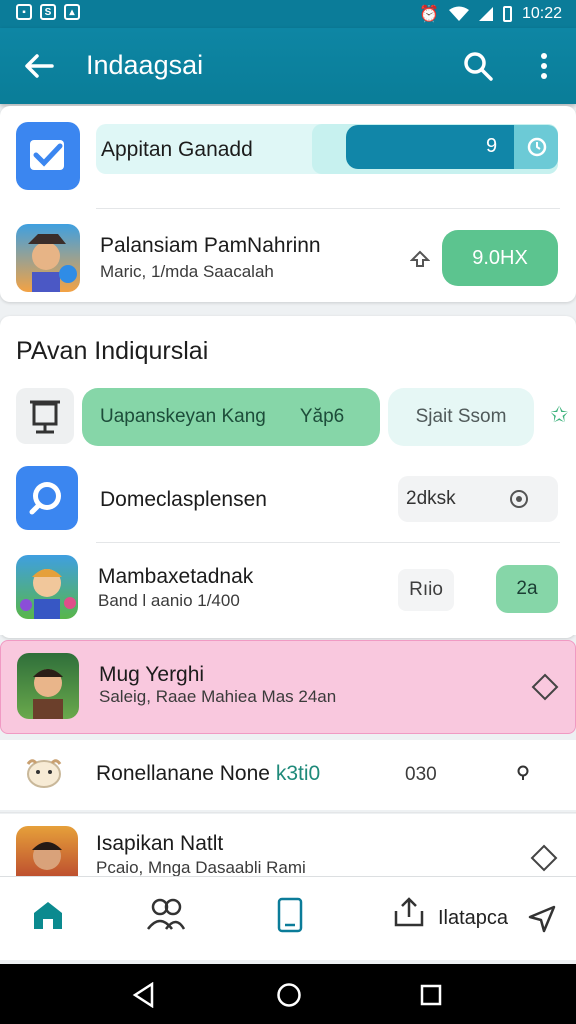  Describe the element at coordinates (544, 66) in the screenshot. I see `more-vert-icon` at that location.